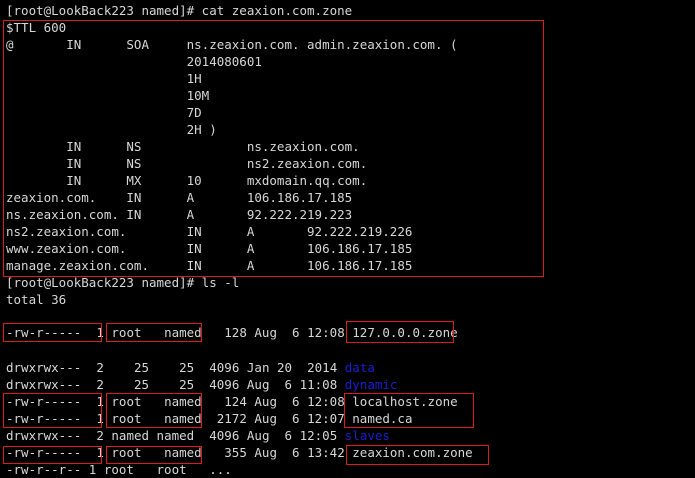 The width and height of the screenshot is (695, 478). I want to click on file-size: 124, so click(228, 401).